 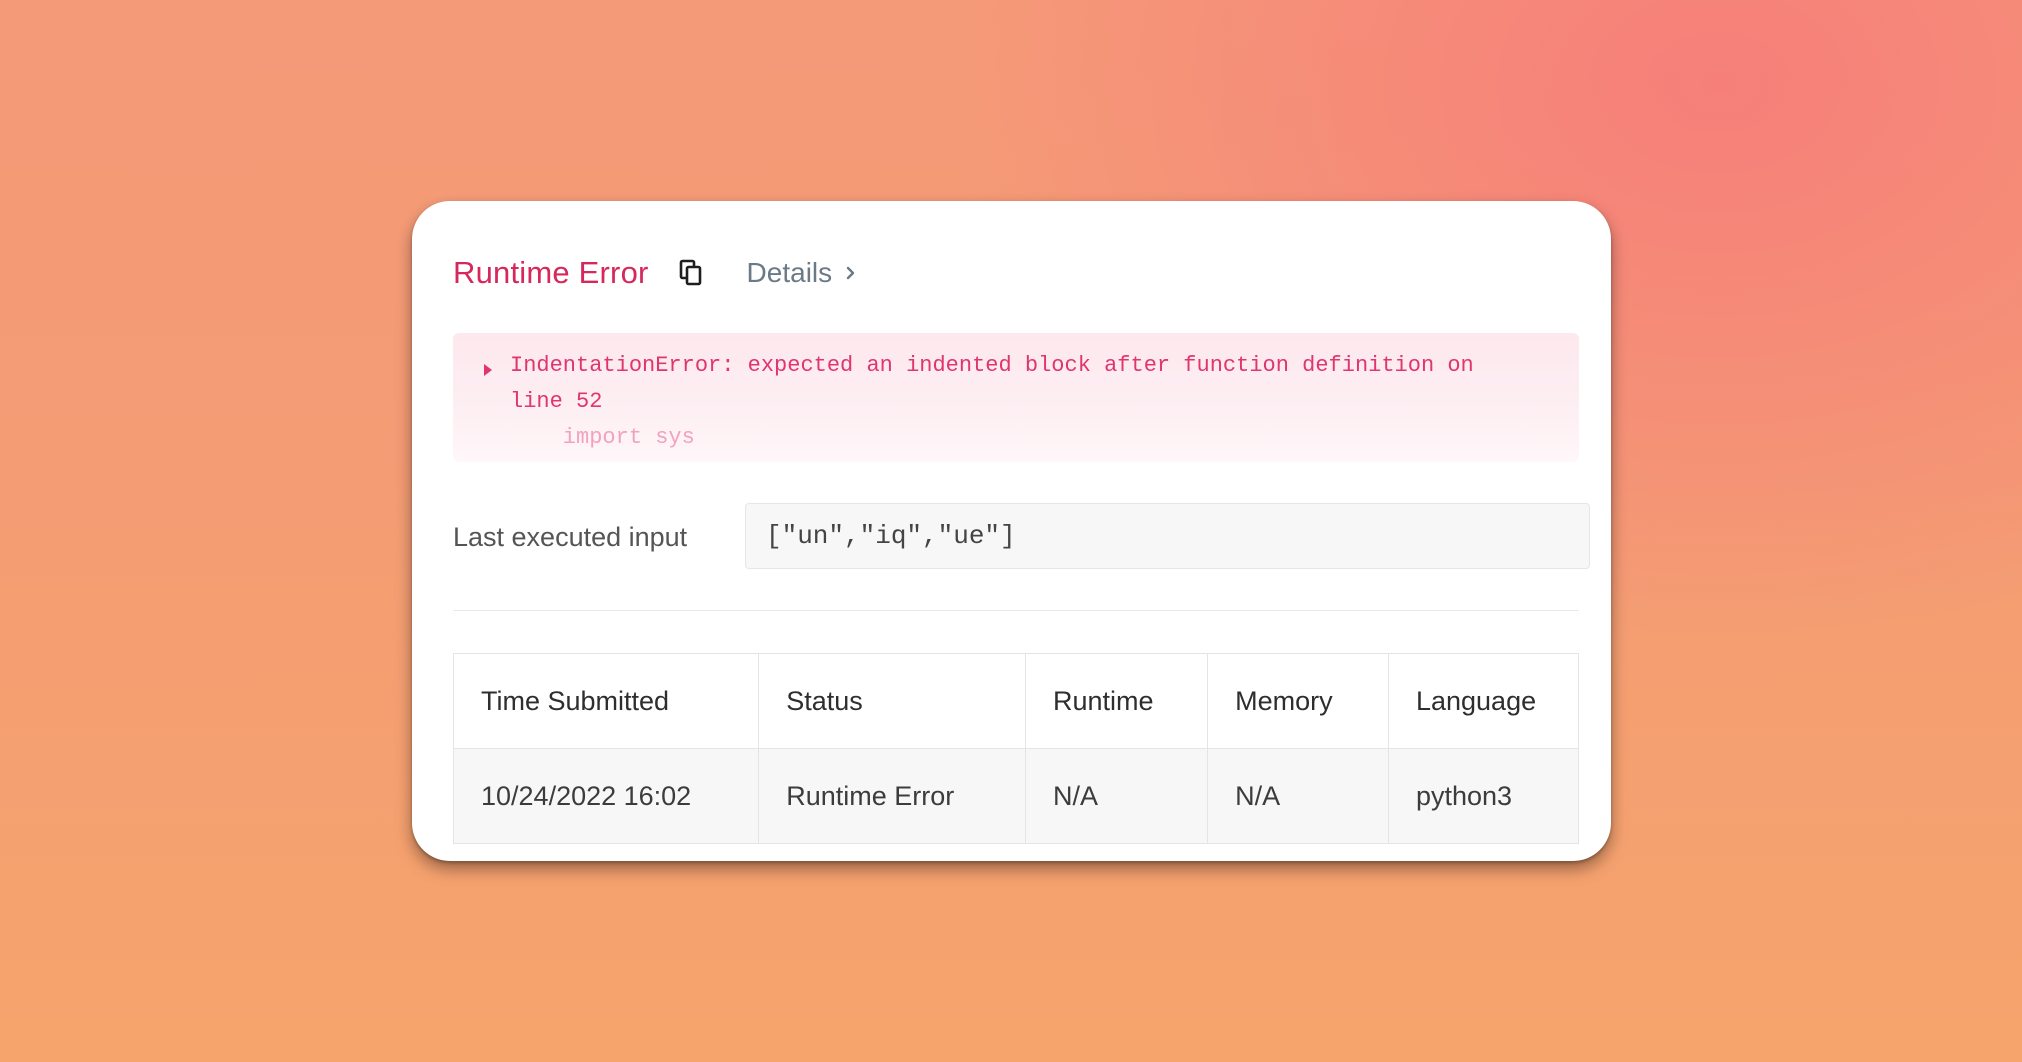 What do you see at coordinates (570, 536) in the screenshot?
I see `last-executed-input-label: Last executed input` at bounding box center [570, 536].